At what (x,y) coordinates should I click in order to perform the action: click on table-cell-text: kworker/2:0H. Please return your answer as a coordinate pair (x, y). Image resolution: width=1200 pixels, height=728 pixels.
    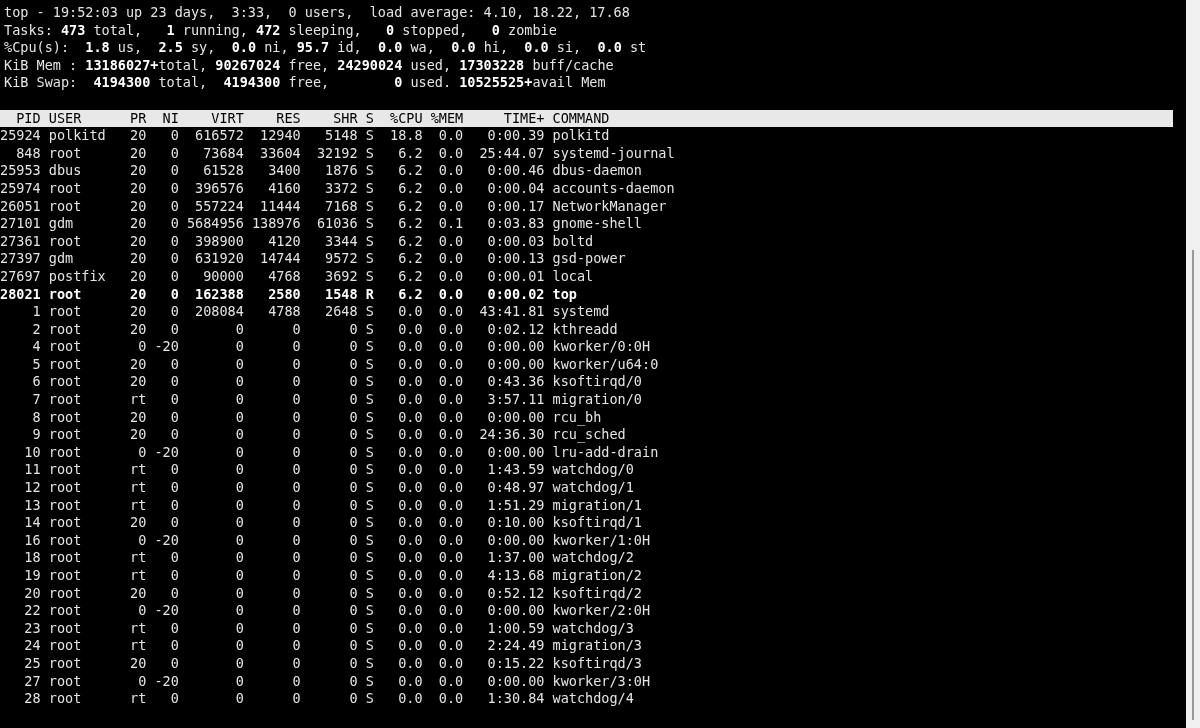
    Looking at the image, I should click on (601, 611).